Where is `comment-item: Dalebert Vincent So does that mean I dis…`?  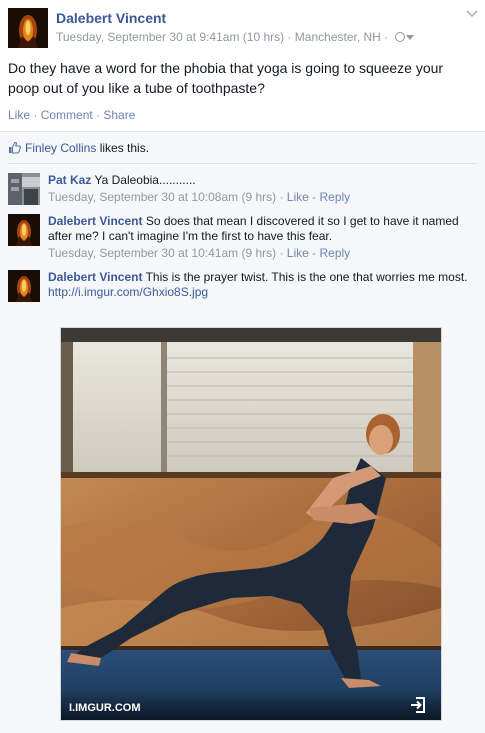 comment-item: Dalebert Vincent So does that mean I dis… is located at coordinates (243, 239).